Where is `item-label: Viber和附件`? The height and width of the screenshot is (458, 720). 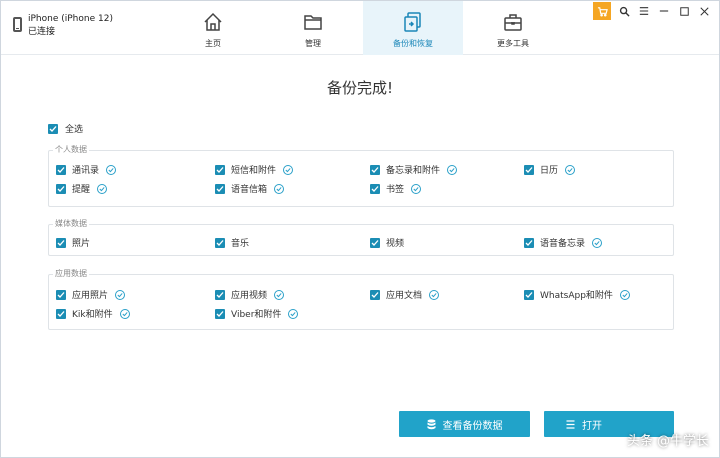 item-label: Viber和附件 is located at coordinates (256, 315).